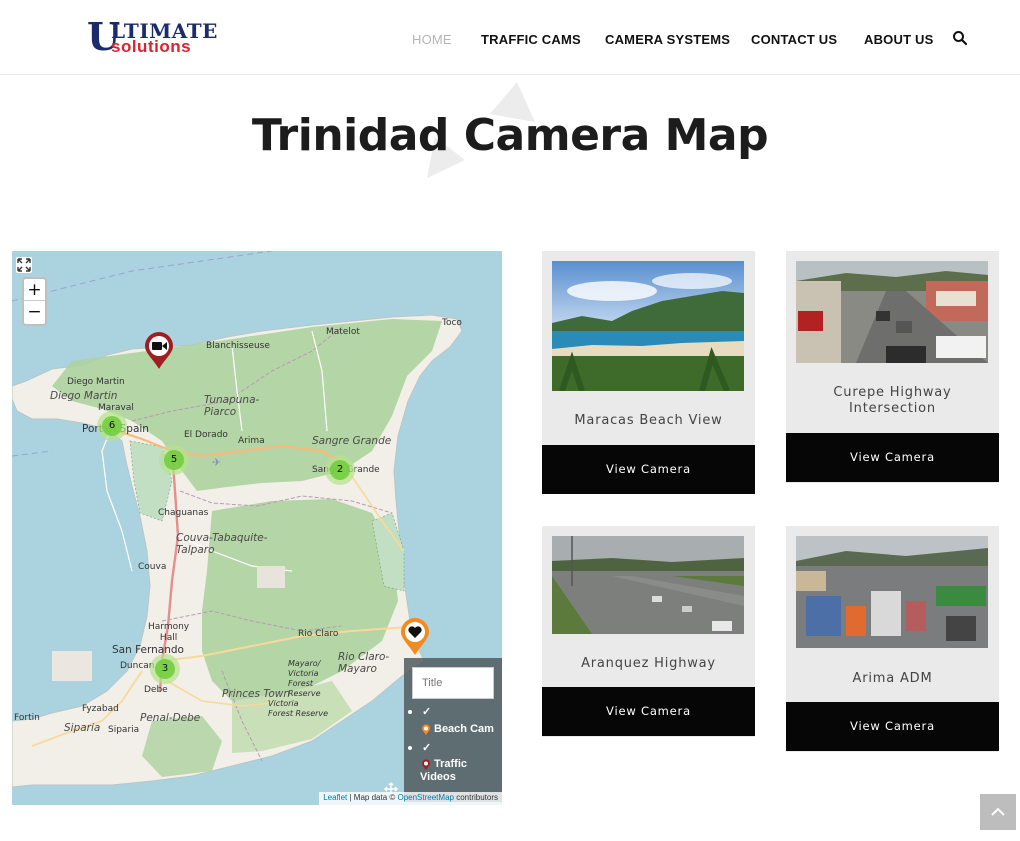 This screenshot has width=1020, height=841. Describe the element at coordinates (124, 730) in the screenshot. I see `place-siparia: Siparia` at that location.